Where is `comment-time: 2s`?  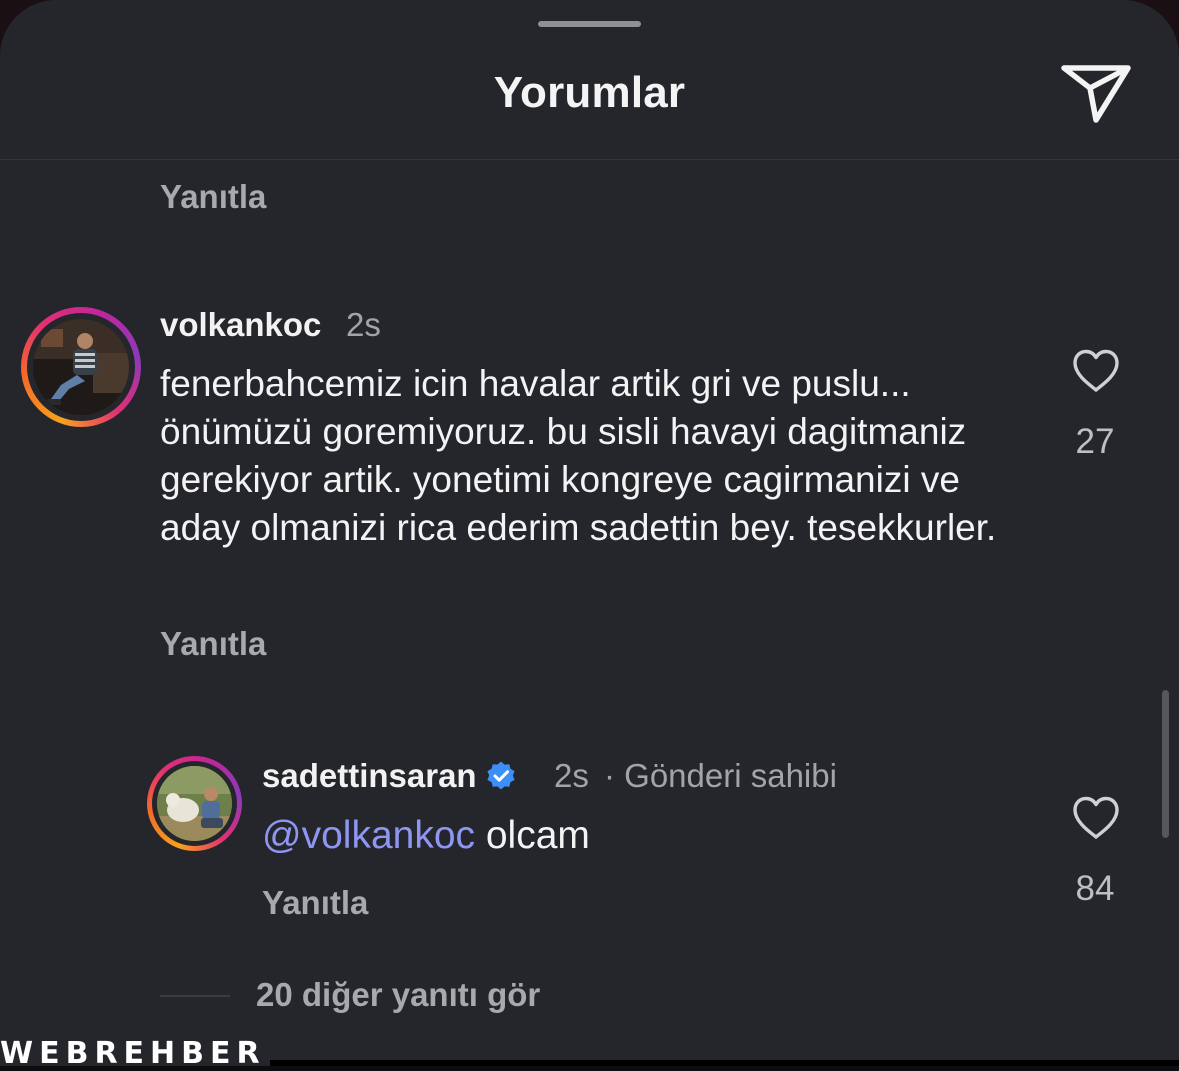 comment-time: 2s is located at coordinates (363, 324).